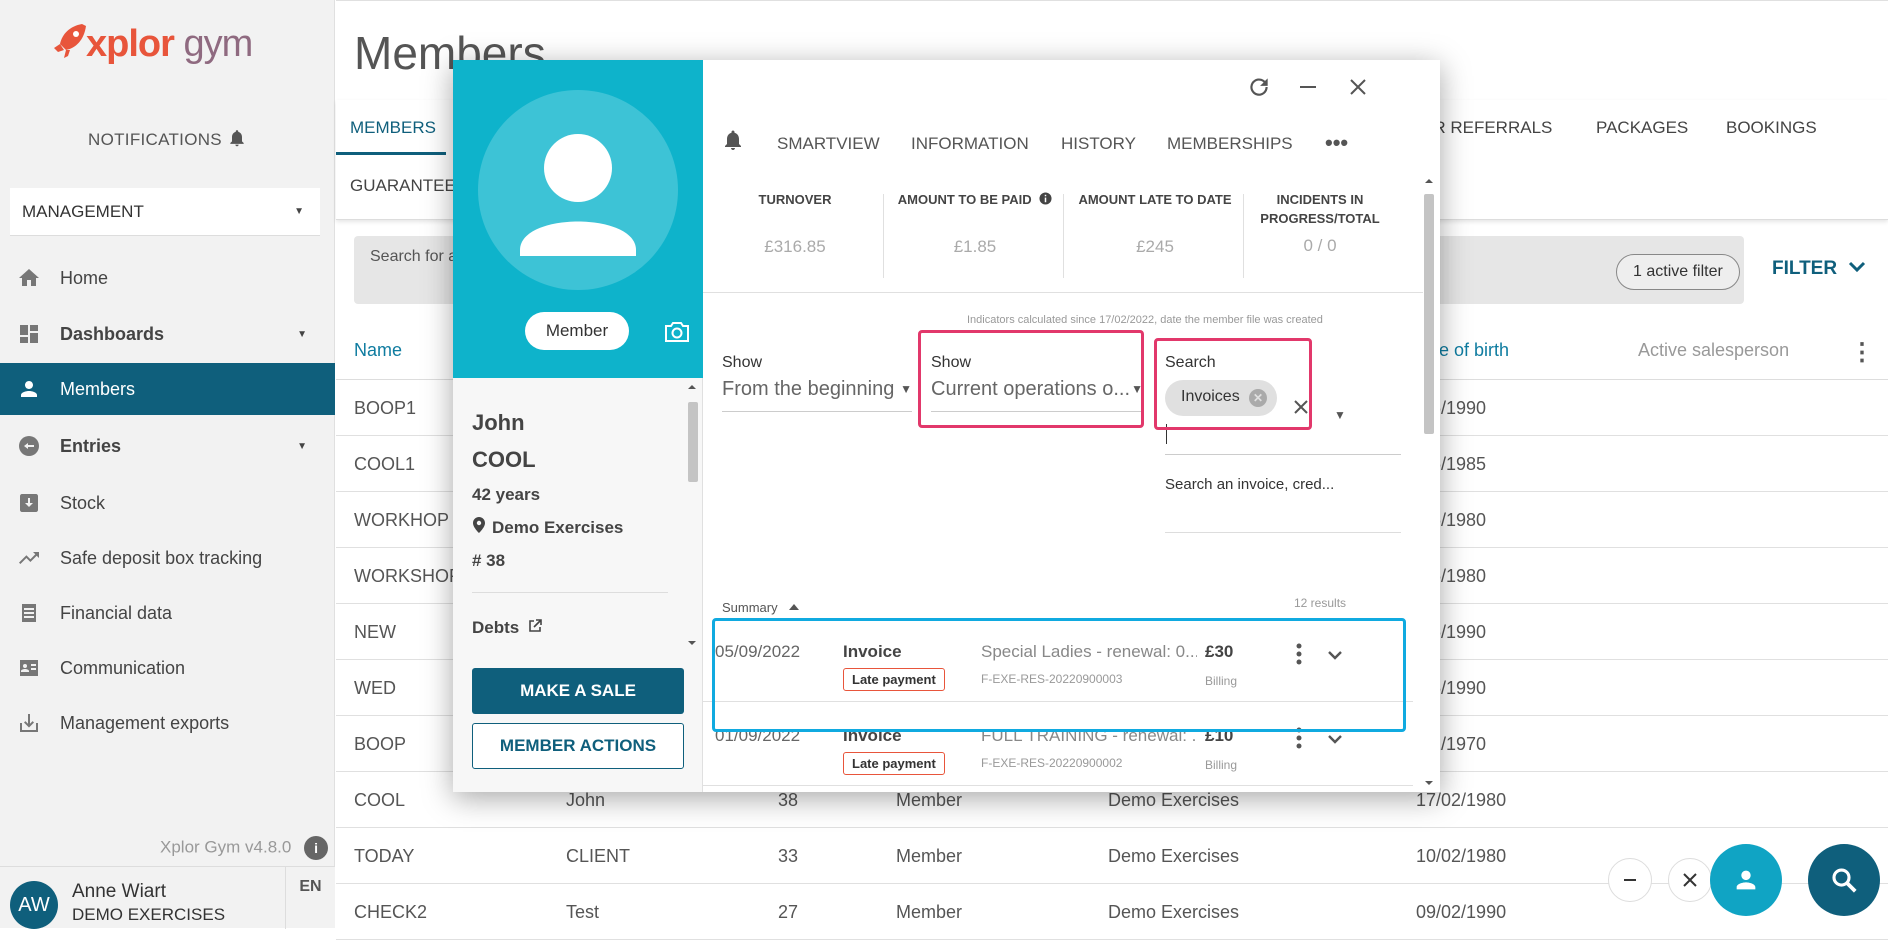 This screenshot has width=1888, height=940. Describe the element at coordinates (788, 800) in the screenshot. I see `cell-age: 38` at that location.